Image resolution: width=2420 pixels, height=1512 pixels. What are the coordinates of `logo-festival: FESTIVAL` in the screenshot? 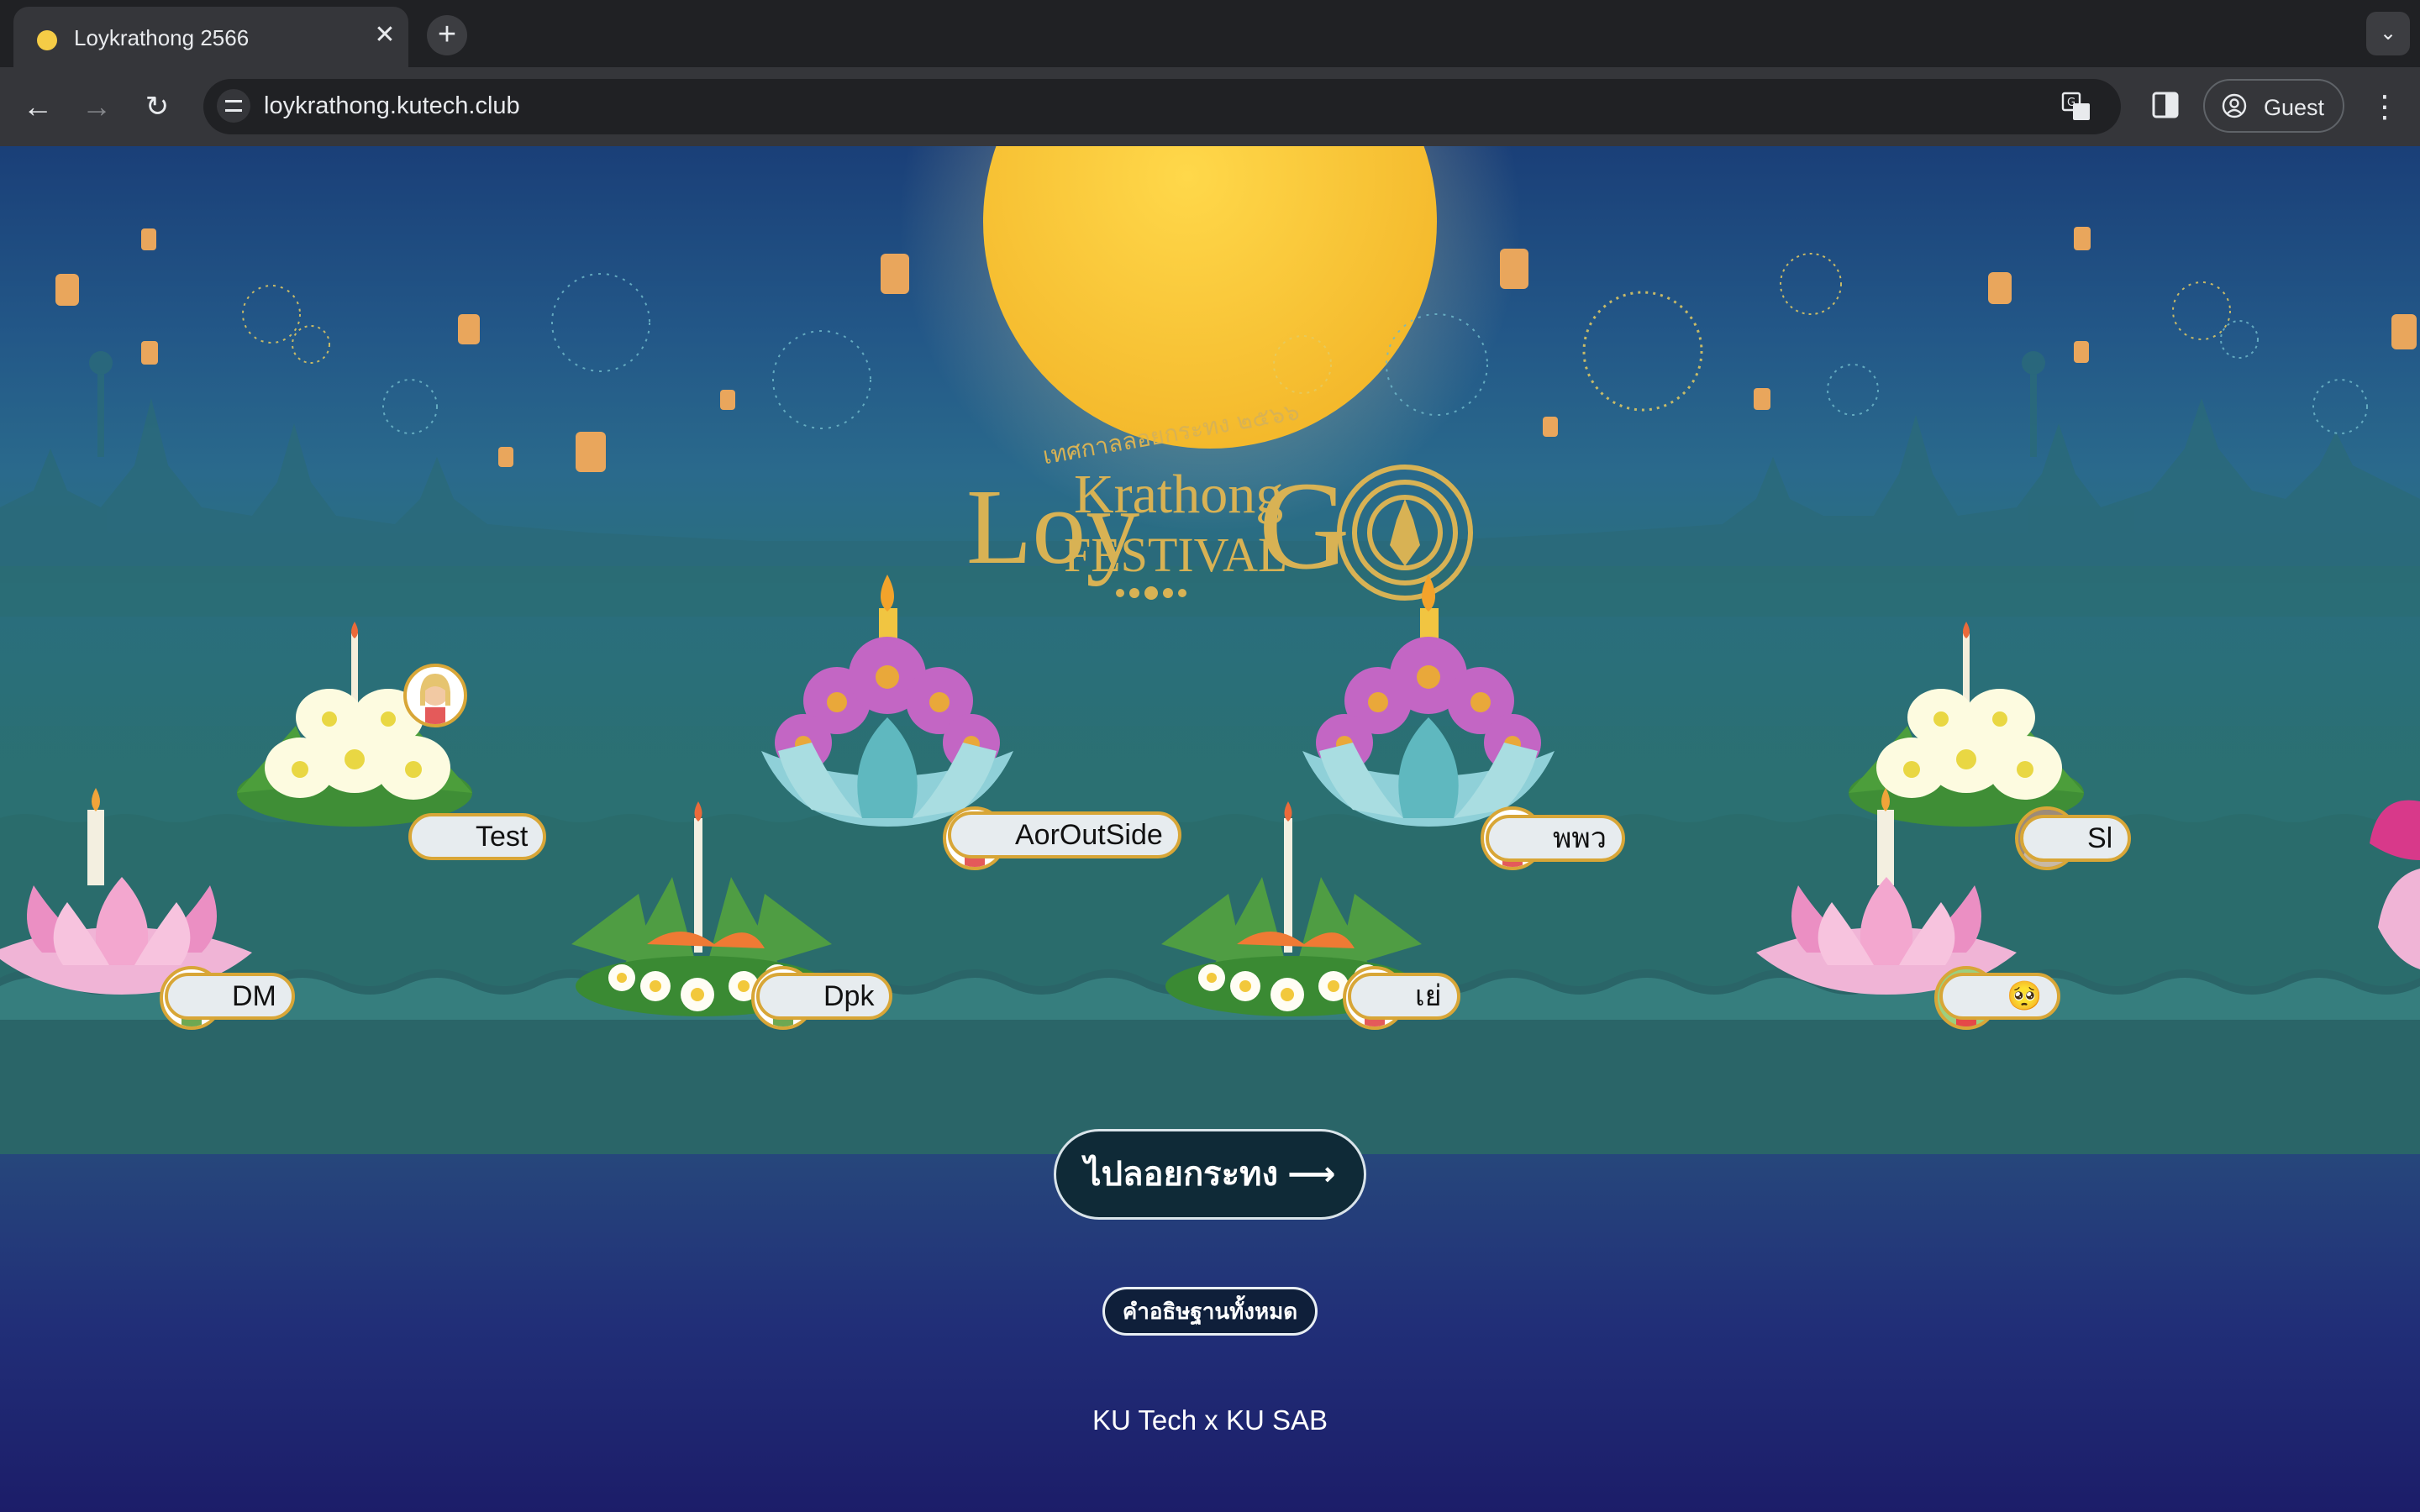 It's located at (1175, 555).